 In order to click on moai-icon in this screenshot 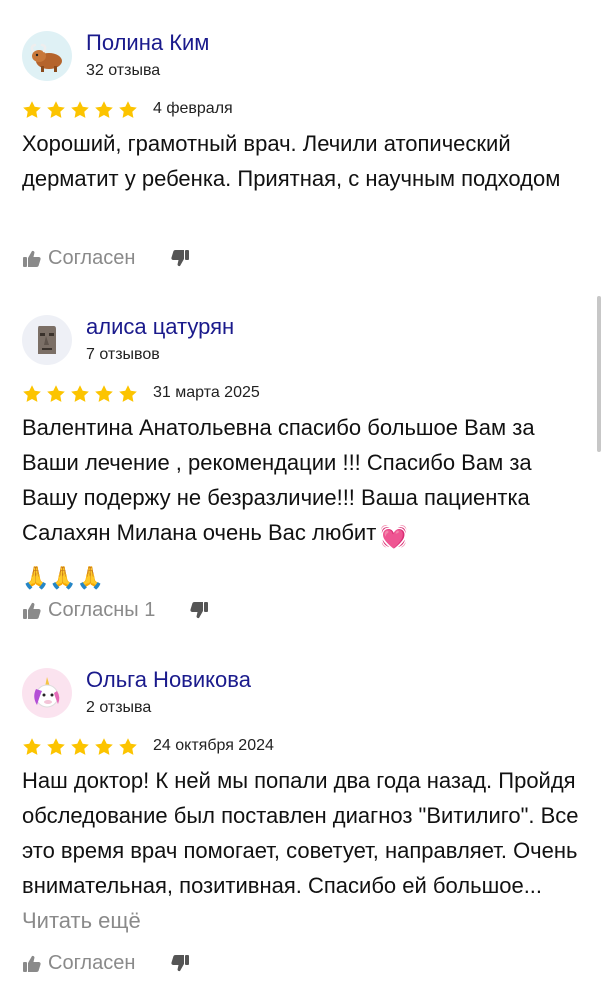, I will do `click(47, 340)`.